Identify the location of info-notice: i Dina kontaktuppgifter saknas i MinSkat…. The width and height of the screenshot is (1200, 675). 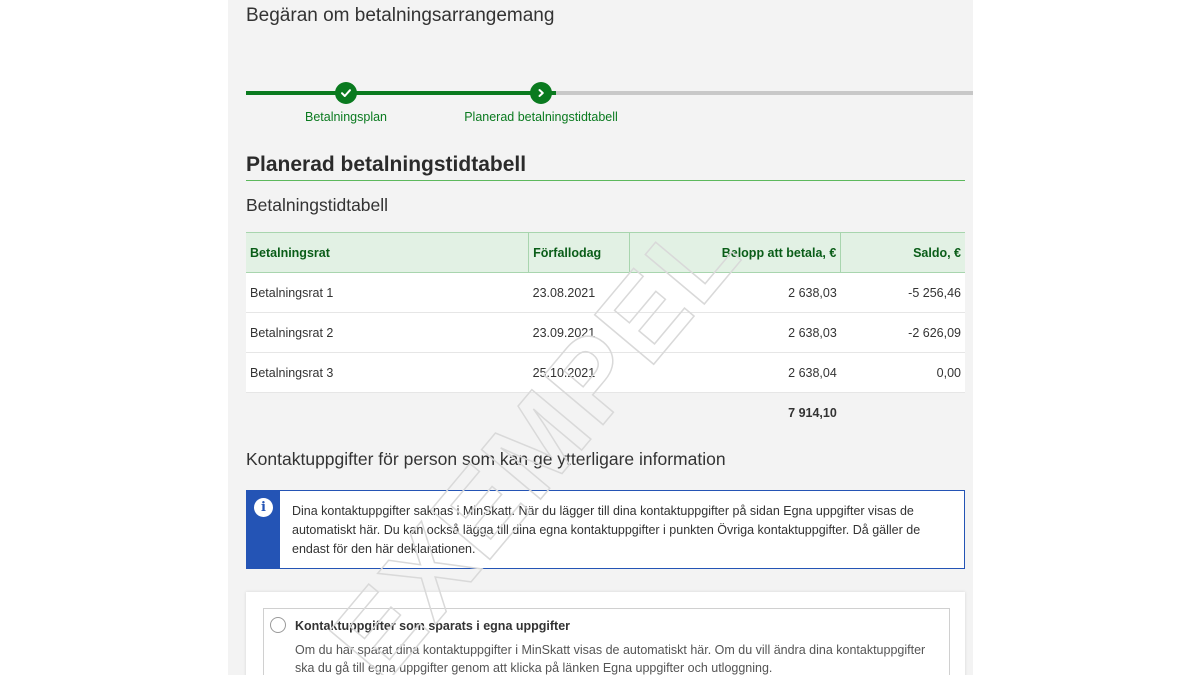
(605, 529).